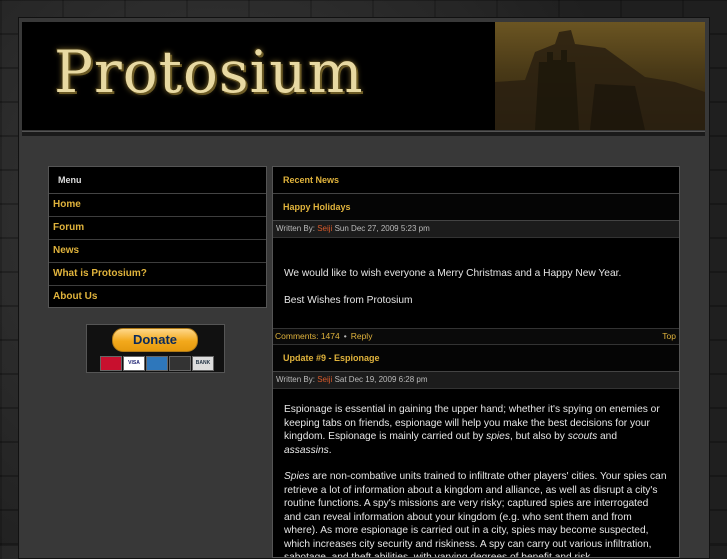  Describe the element at coordinates (307, 336) in the screenshot. I see `comments-link: Comments: 1474` at that location.